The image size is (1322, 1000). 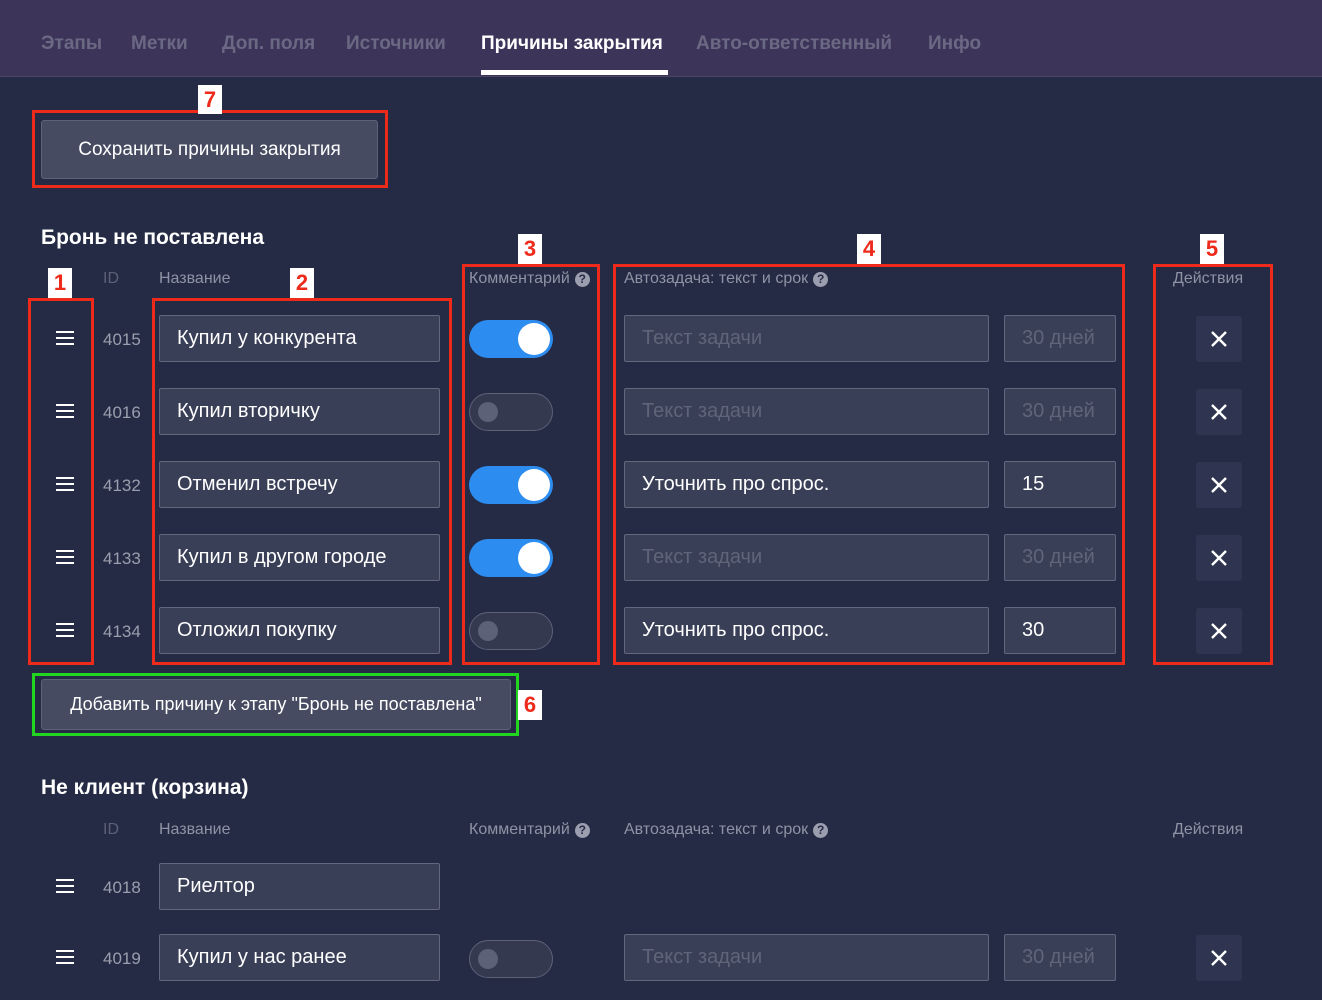 I want to click on tab-stages: Этапы, so click(x=71, y=44).